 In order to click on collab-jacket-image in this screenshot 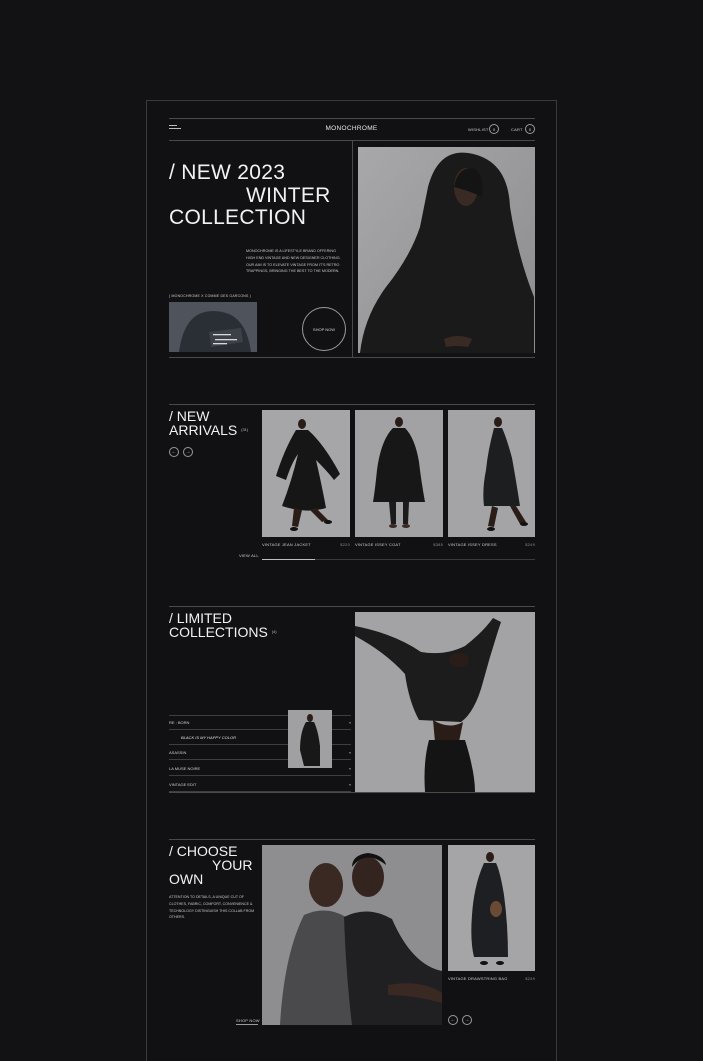, I will do `click(213, 327)`.